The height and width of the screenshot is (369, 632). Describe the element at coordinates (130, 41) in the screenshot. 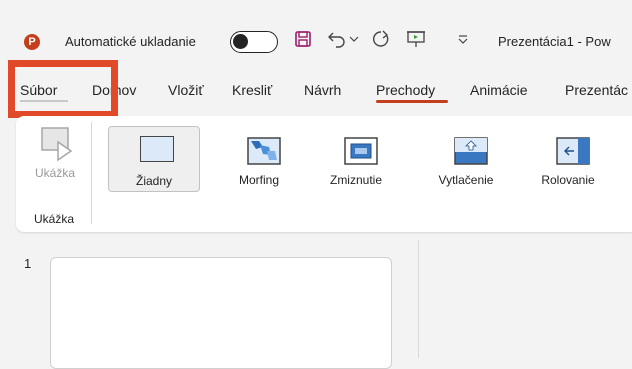

I see `autosave-label: Automatické ukladanie` at that location.